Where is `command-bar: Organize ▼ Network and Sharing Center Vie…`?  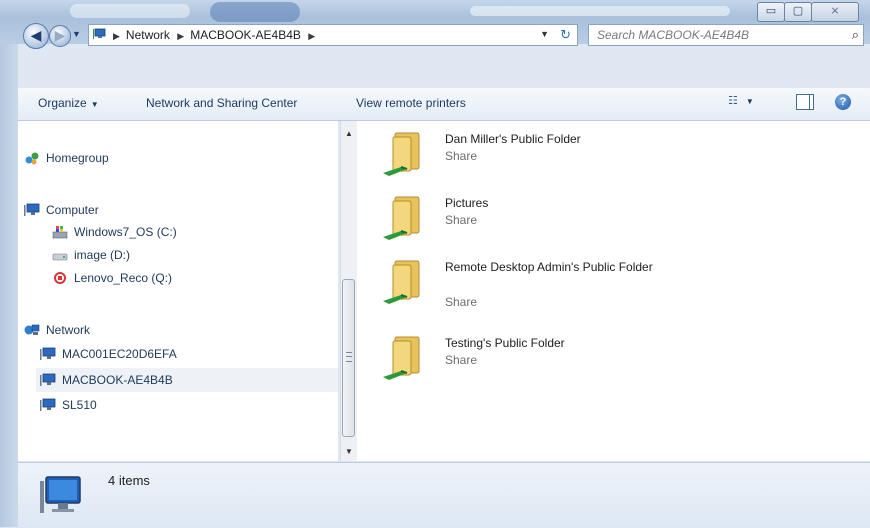 command-bar: Organize ▼ Network and Sharing Center Vie… is located at coordinates (444, 104).